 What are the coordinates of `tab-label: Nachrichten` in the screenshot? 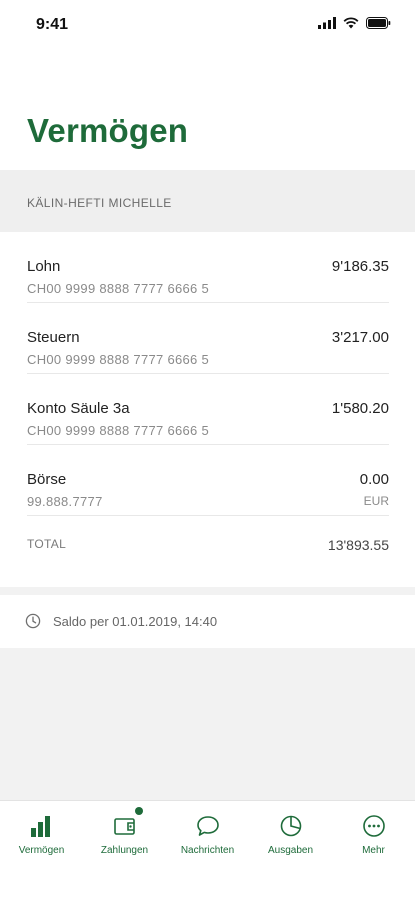 It's located at (207, 850).